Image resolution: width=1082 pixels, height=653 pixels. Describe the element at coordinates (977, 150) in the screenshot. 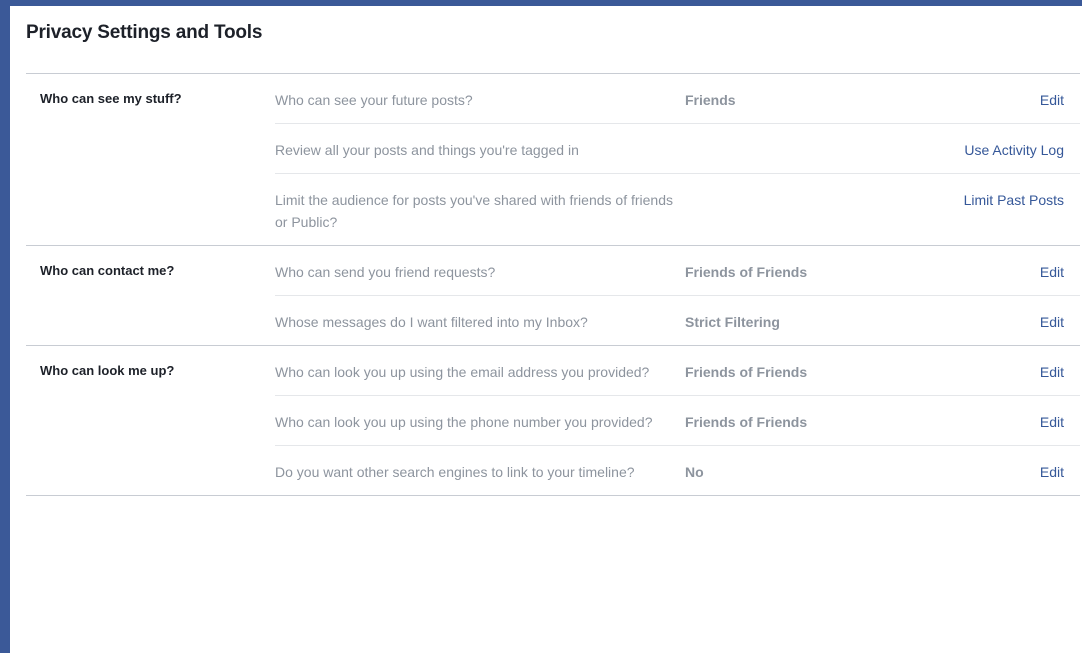

I see `use-activity-log-link: Use Activity Log` at that location.